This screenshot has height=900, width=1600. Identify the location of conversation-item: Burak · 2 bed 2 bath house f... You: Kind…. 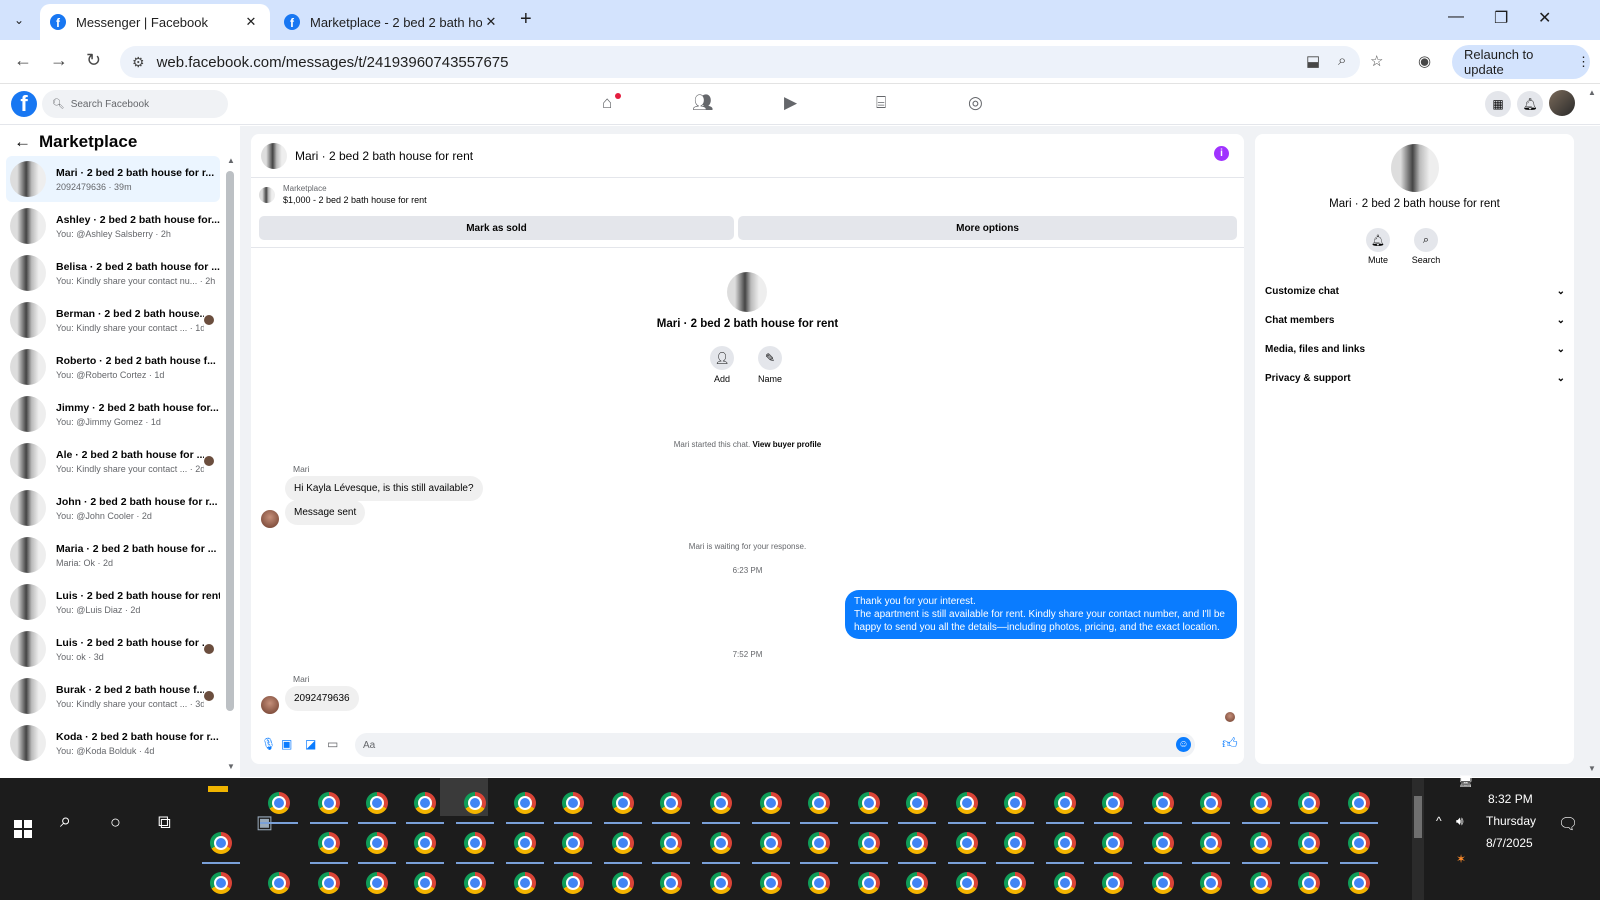
(113, 696).